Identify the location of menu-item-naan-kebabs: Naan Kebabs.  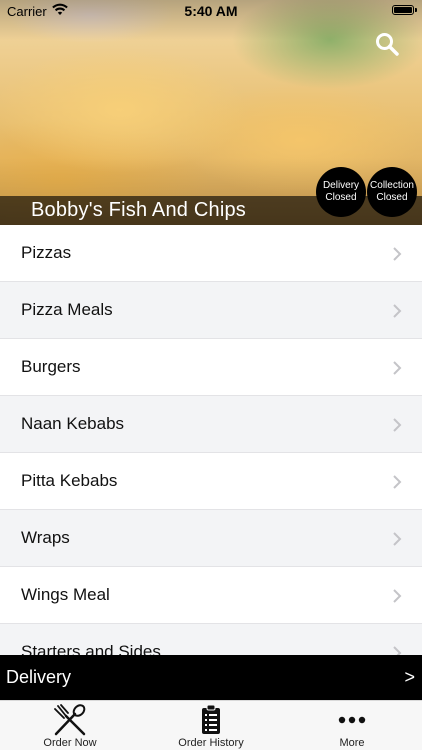
(211, 424).